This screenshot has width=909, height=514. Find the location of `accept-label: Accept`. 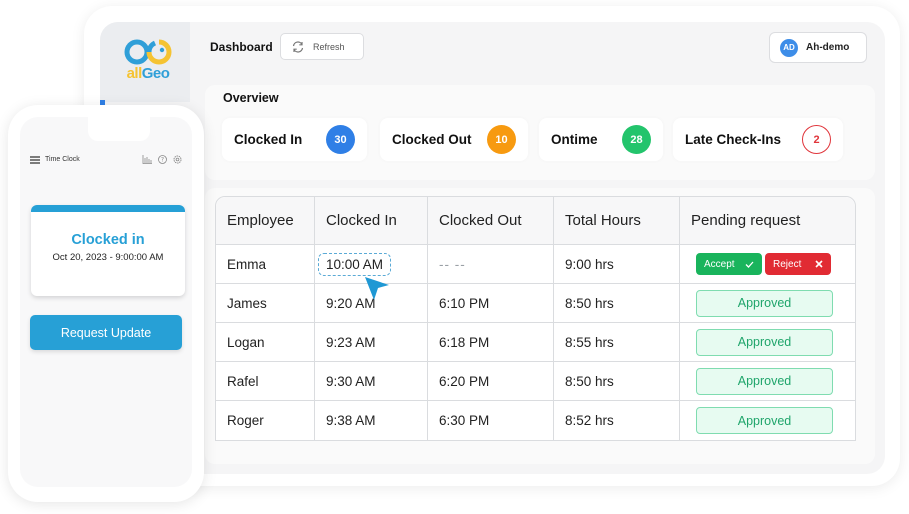

accept-label: Accept is located at coordinates (719, 264).